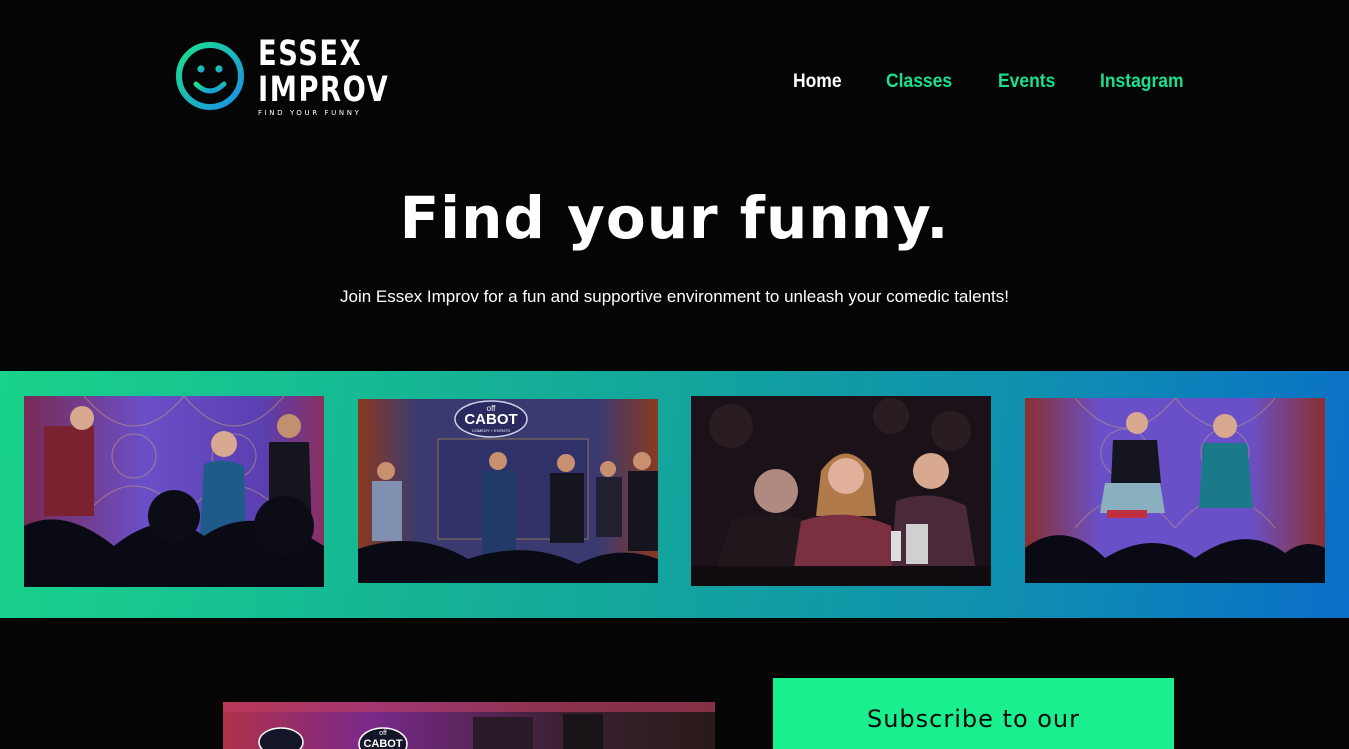 The width and height of the screenshot is (1349, 749). Describe the element at coordinates (1142, 82) in the screenshot. I see `nav-instagram-link: Instagram` at that location.